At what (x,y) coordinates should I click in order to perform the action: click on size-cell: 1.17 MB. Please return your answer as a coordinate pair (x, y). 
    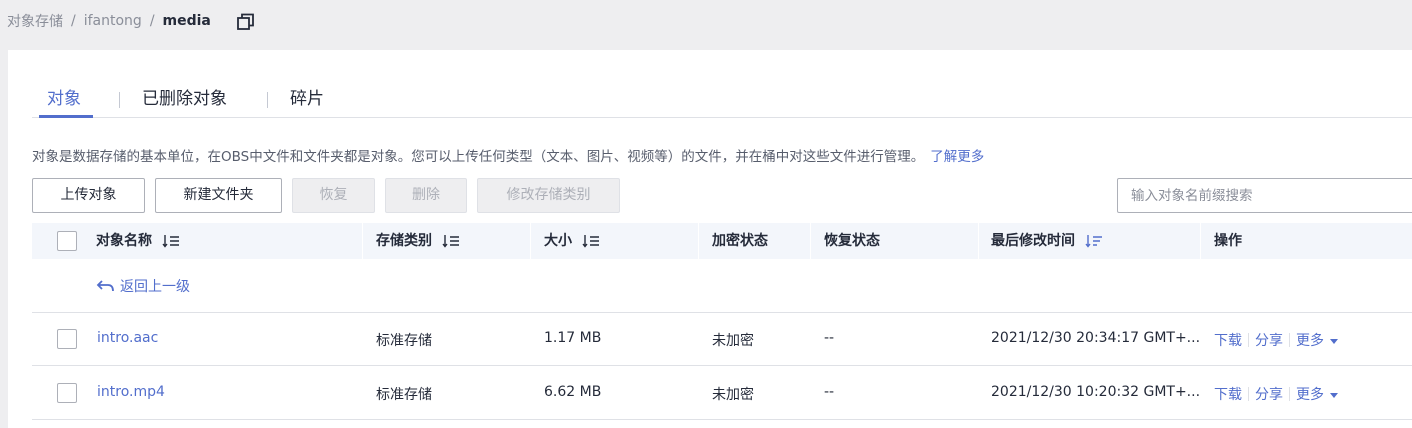
    Looking at the image, I should click on (573, 338).